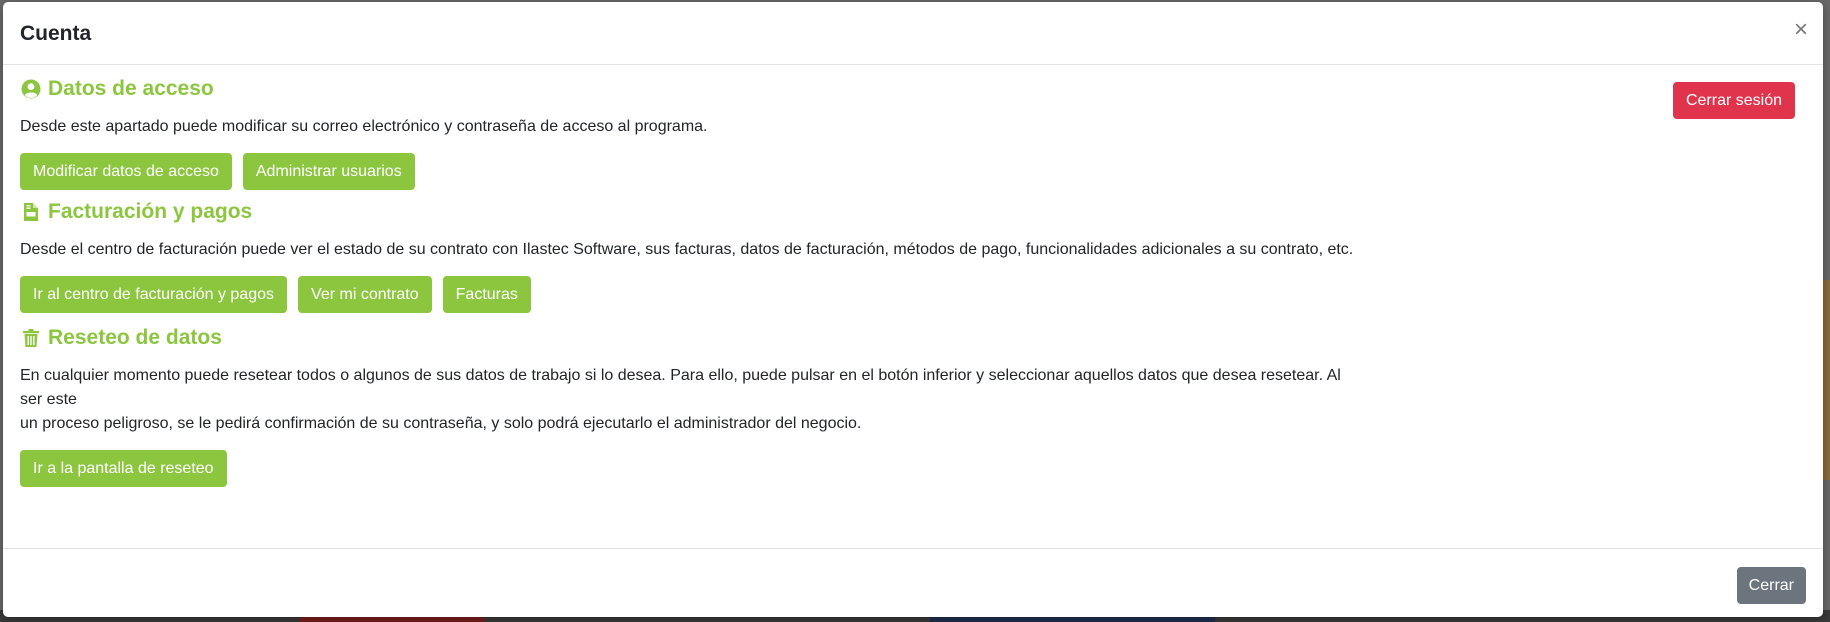  I want to click on reset-buttons: Ir a la pantalla de reseteo, so click(690, 468).